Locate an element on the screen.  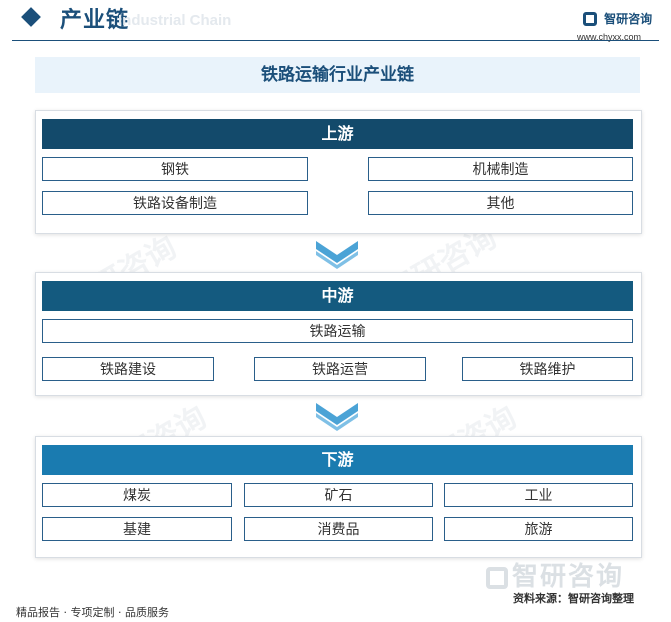
downstream-item: 煤炭 is located at coordinates (137, 495).